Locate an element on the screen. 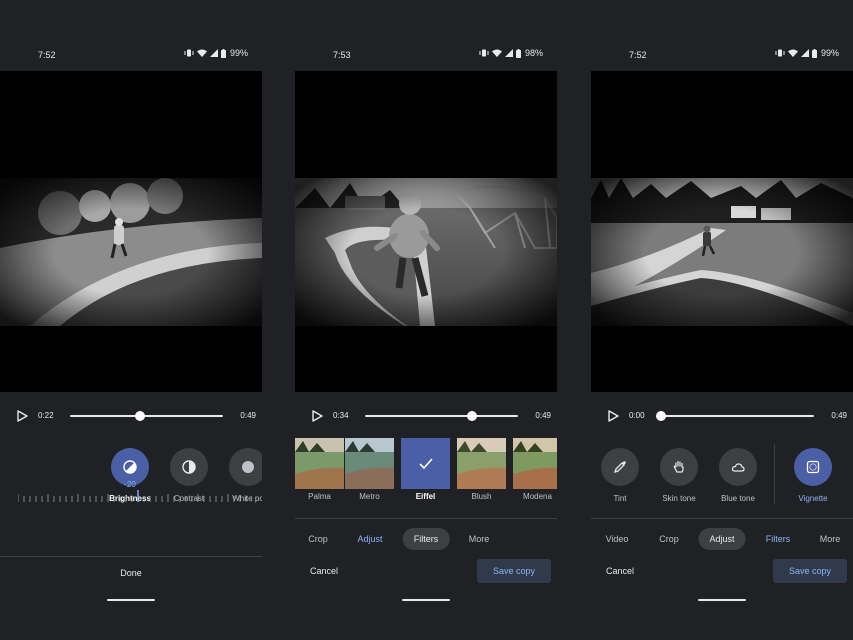  video-player-bar: 0:22 0:49 is located at coordinates (131, 416).